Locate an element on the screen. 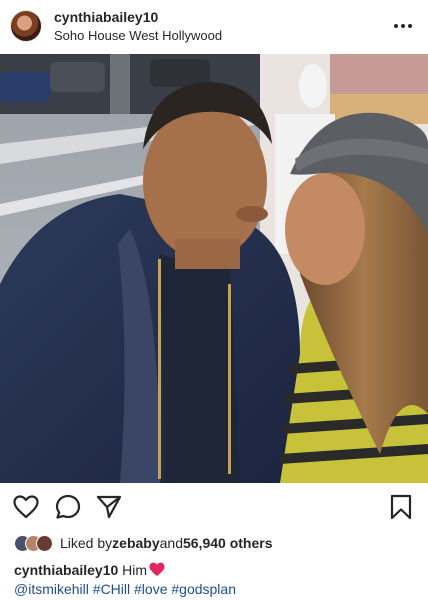  paper-plane-icon is located at coordinates (109, 507).